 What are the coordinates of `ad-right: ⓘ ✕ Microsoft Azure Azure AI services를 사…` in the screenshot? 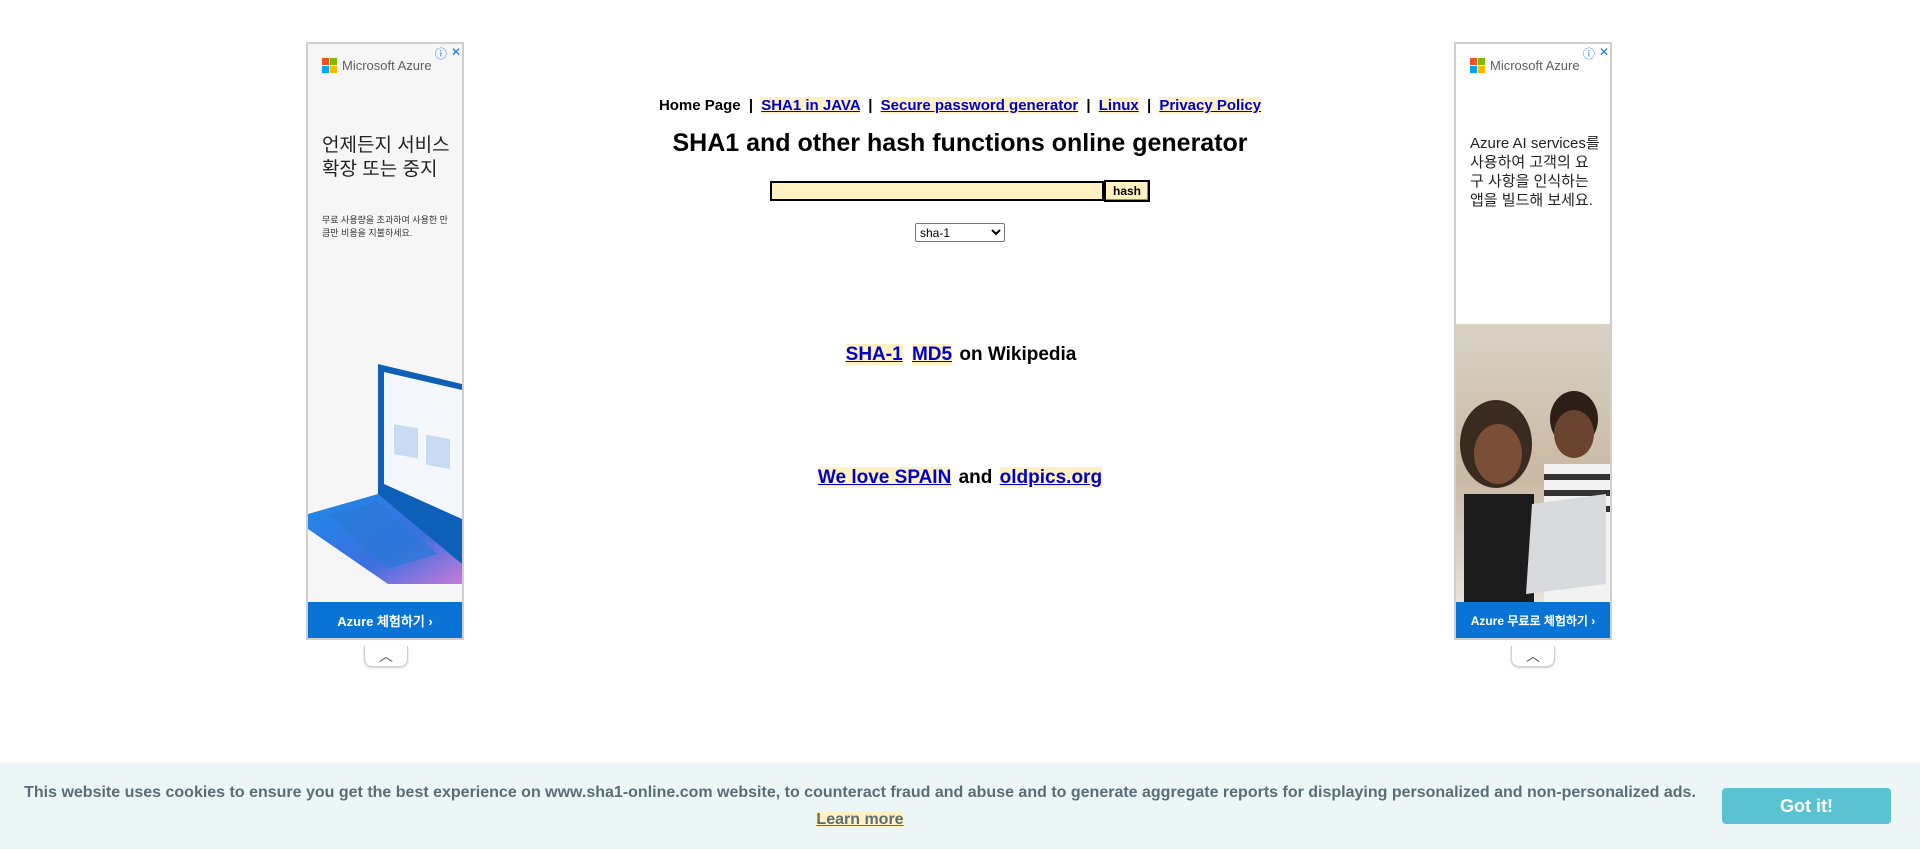 It's located at (1533, 341).